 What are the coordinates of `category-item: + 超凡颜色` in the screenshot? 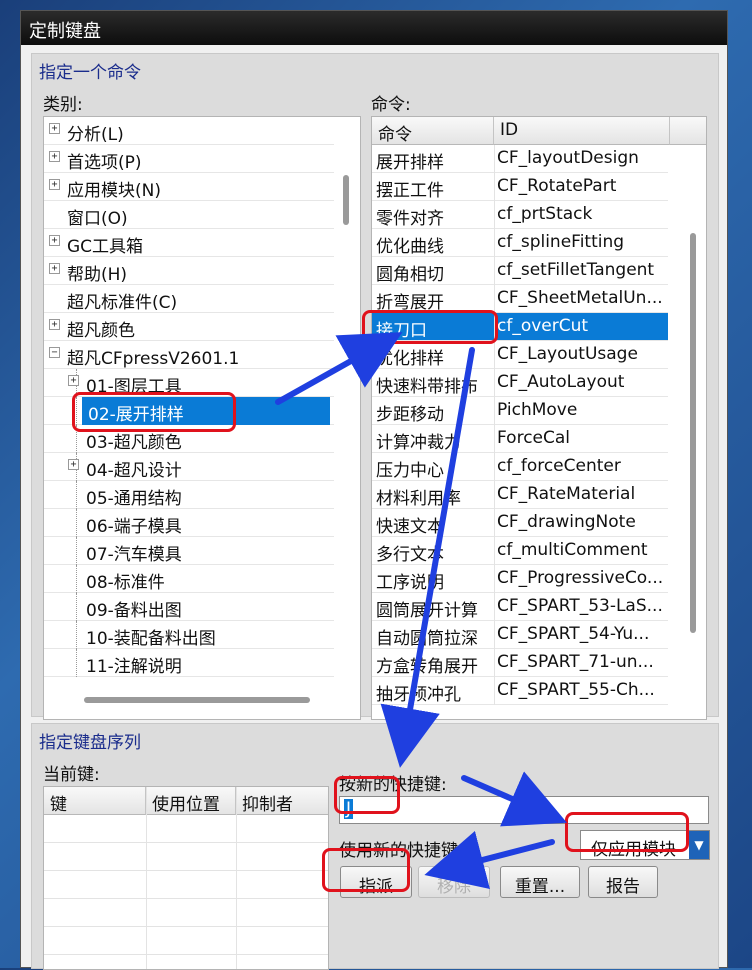 It's located at (189, 327).